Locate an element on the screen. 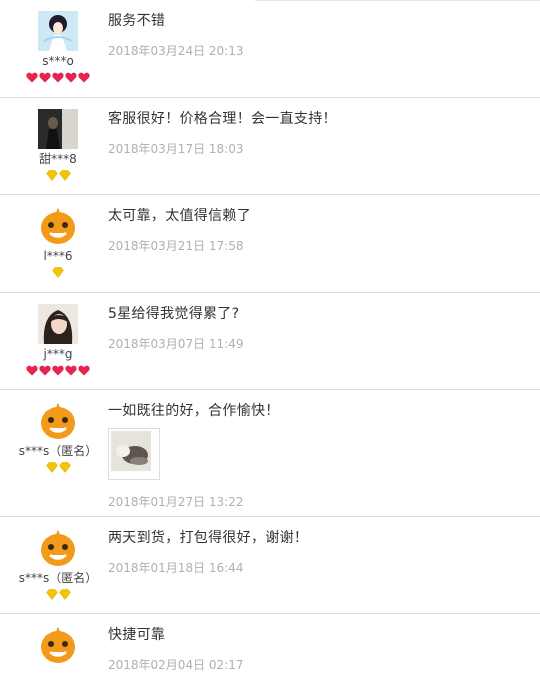  review-item: 快捷可靠 2018年02月04日 02:17 is located at coordinates (270, 649).